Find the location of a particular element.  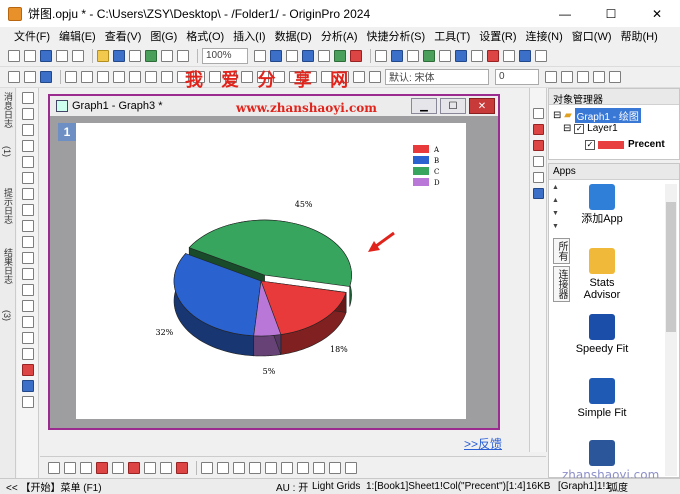

apps-tab-connectors: 连接器 is located at coordinates (561, 284).